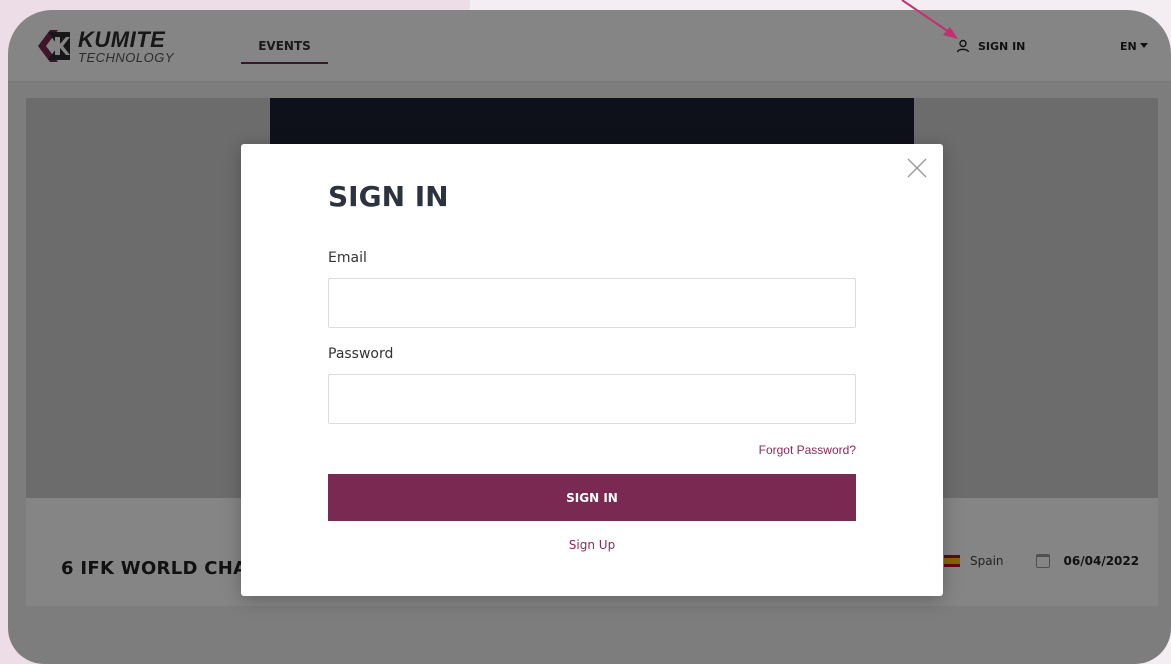 The width and height of the screenshot is (1171, 664). Describe the element at coordinates (592, 303) in the screenshot. I see `email-field` at that location.